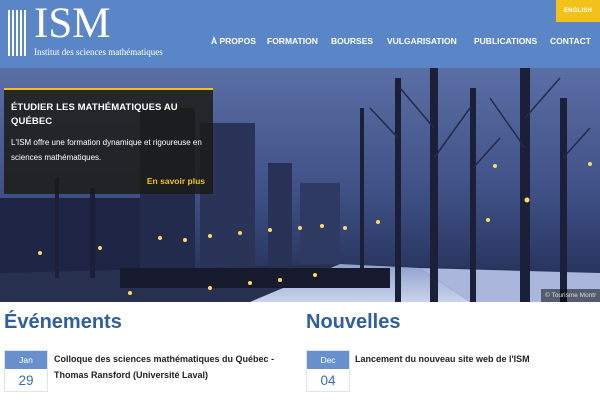 The height and width of the screenshot is (400, 600). Describe the element at coordinates (26, 380) in the screenshot. I see `event-day: 29` at that location.